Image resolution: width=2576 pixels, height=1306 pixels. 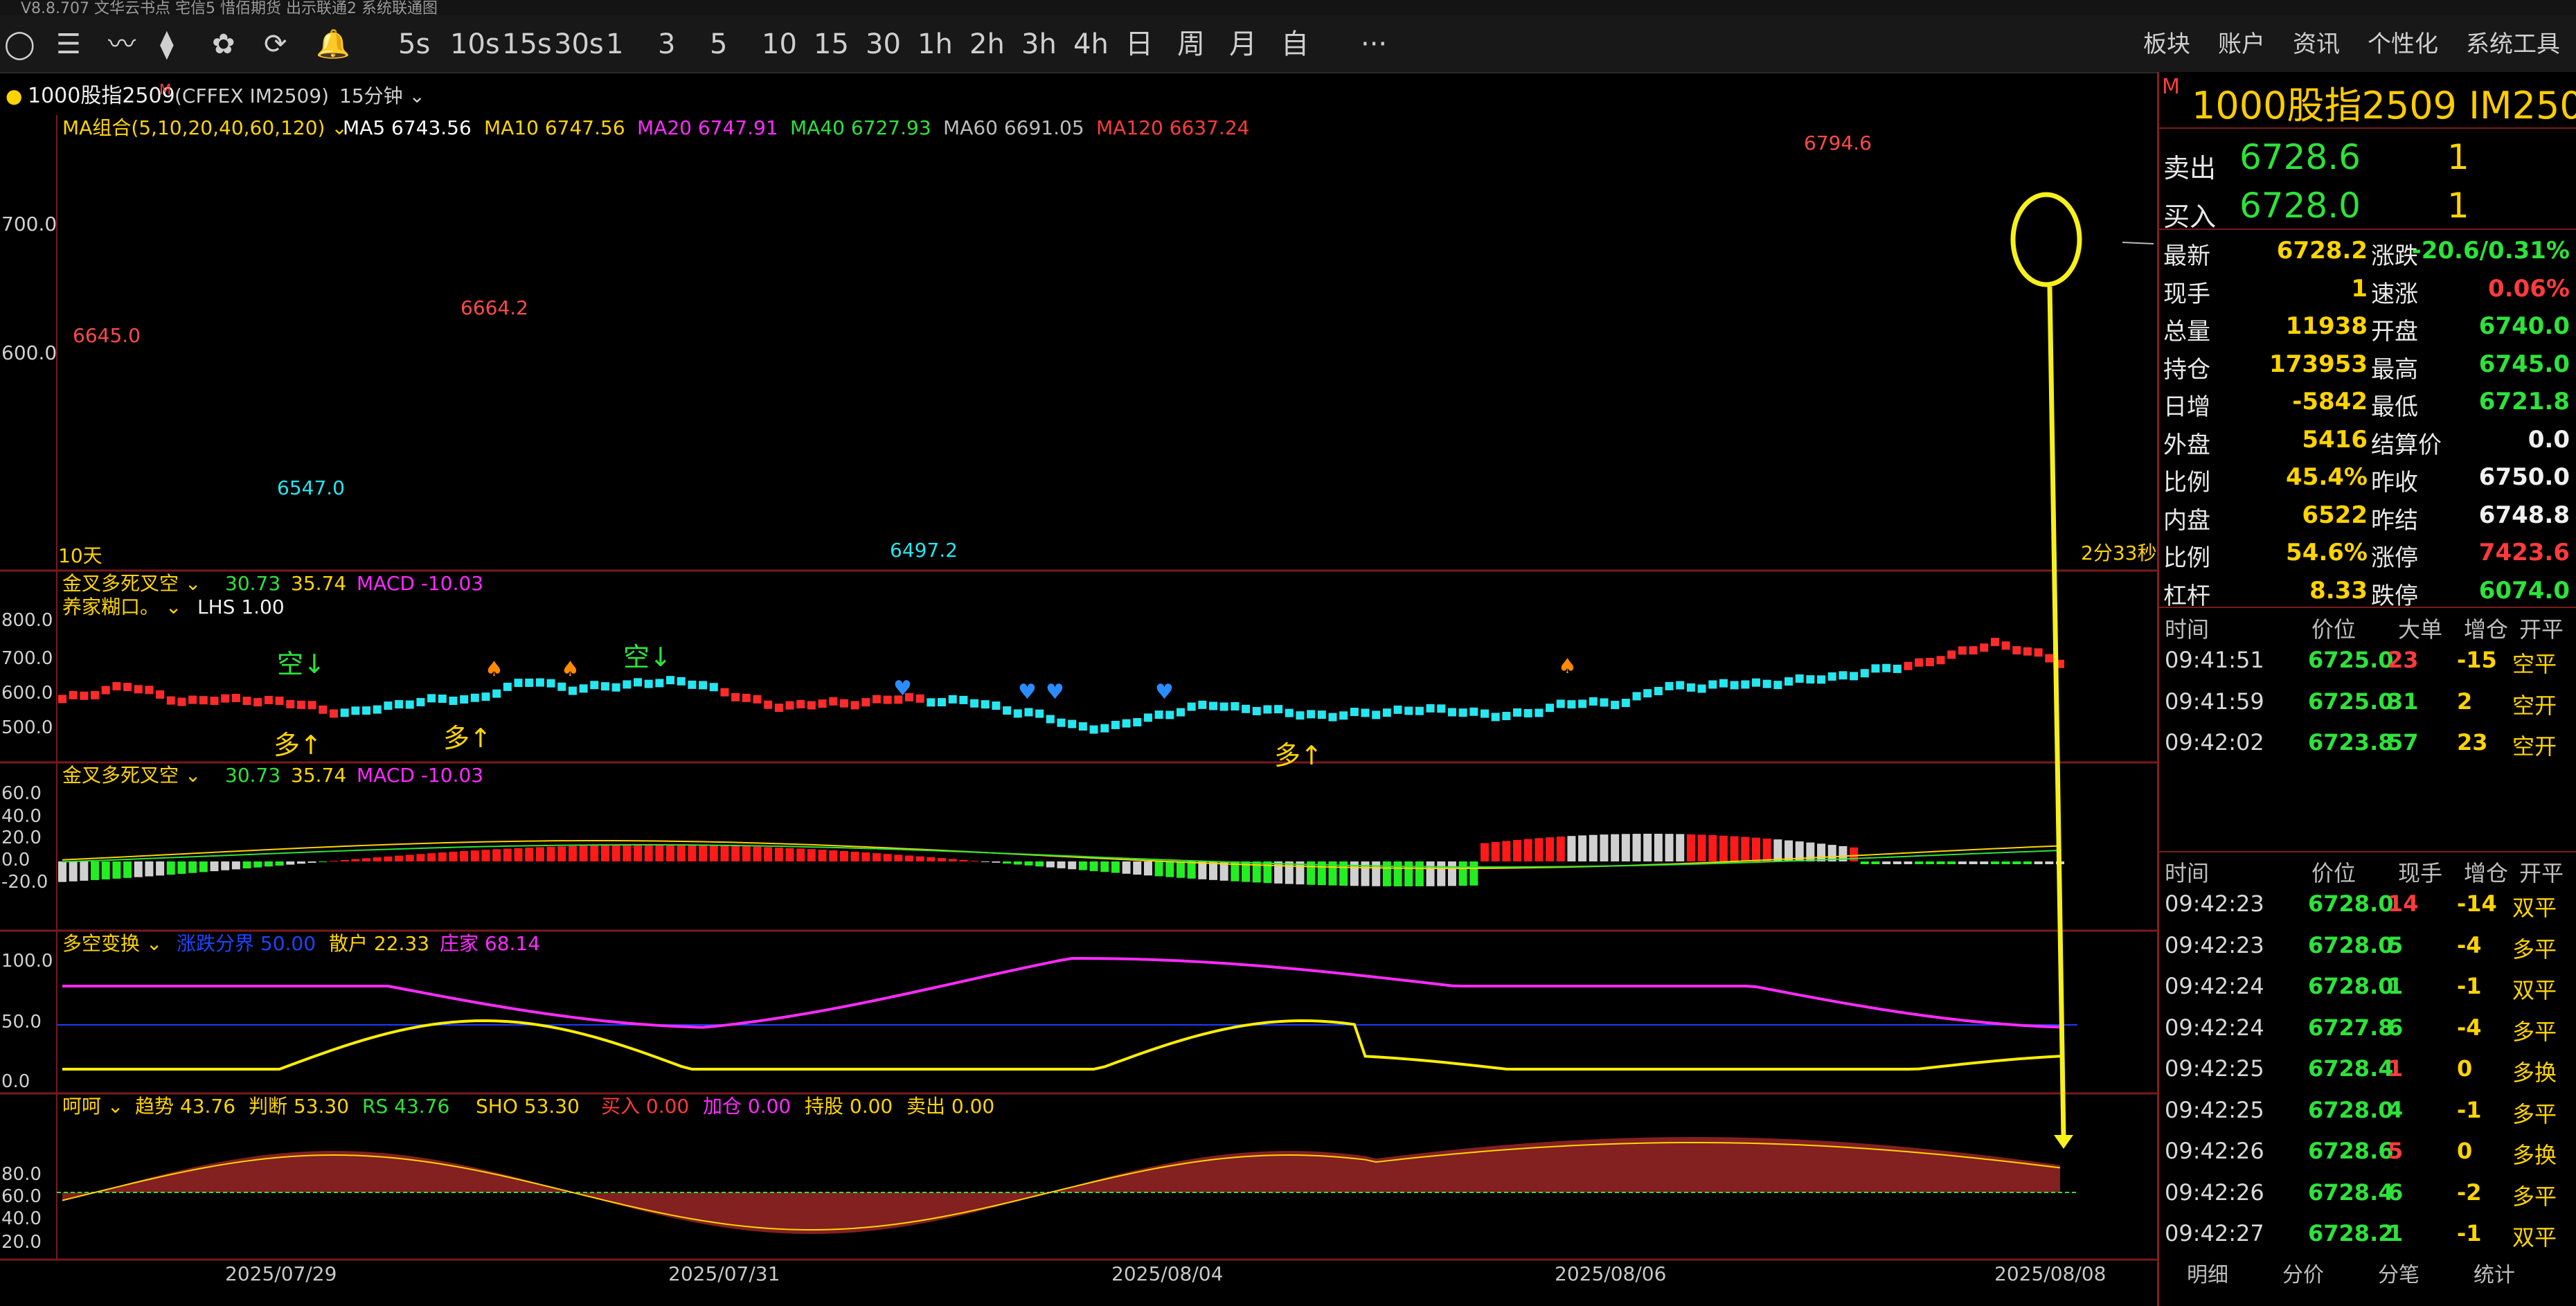 I want to click on period-button-5: 3, so click(x=666, y=44).